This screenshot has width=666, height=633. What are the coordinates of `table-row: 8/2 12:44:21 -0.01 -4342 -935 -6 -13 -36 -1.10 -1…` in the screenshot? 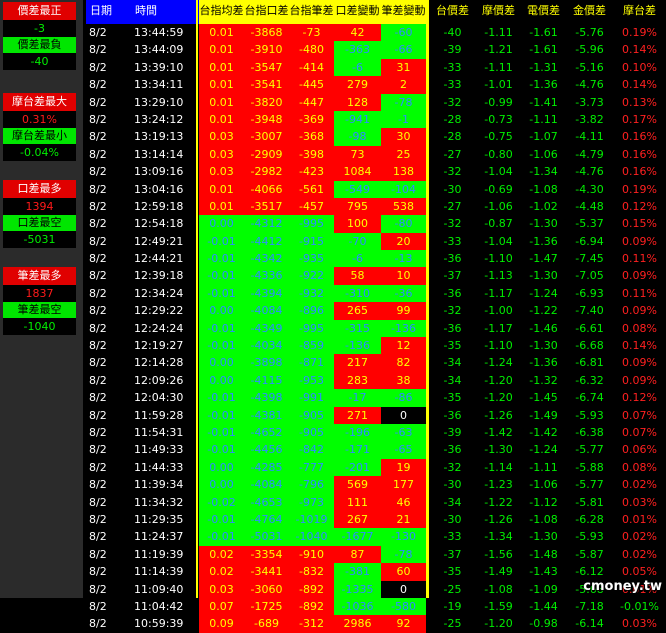 It's located at (376, 259).